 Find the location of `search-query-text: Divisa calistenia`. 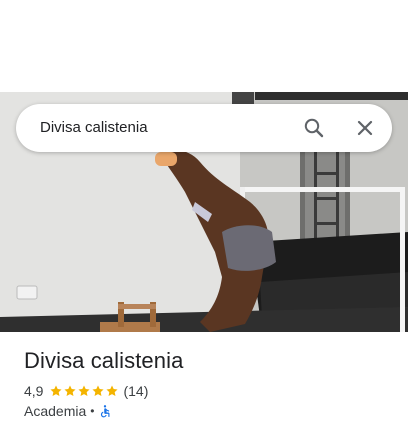

search-query-text: Divisa calistenia is located at coordinates (94, 128).